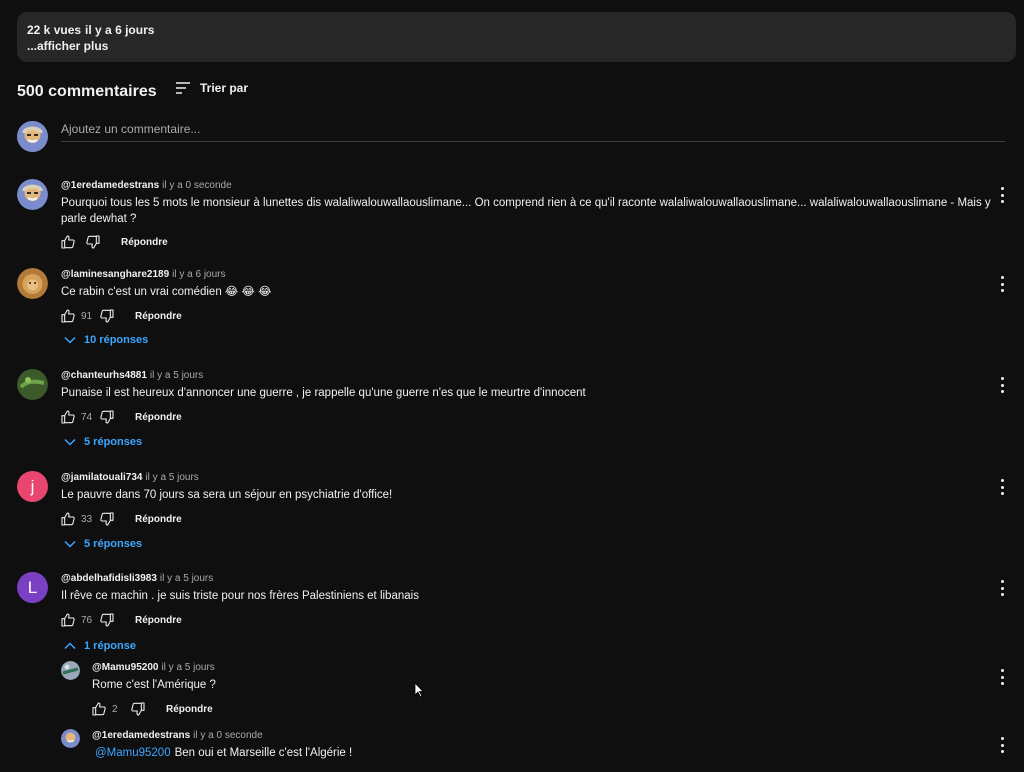 Image resolution: width=1024 pixels, height=772 pixels. Describe the element at coordinates (120, 30) in the screenshot. I see `upload-date: il y a 6 jours` at that location.